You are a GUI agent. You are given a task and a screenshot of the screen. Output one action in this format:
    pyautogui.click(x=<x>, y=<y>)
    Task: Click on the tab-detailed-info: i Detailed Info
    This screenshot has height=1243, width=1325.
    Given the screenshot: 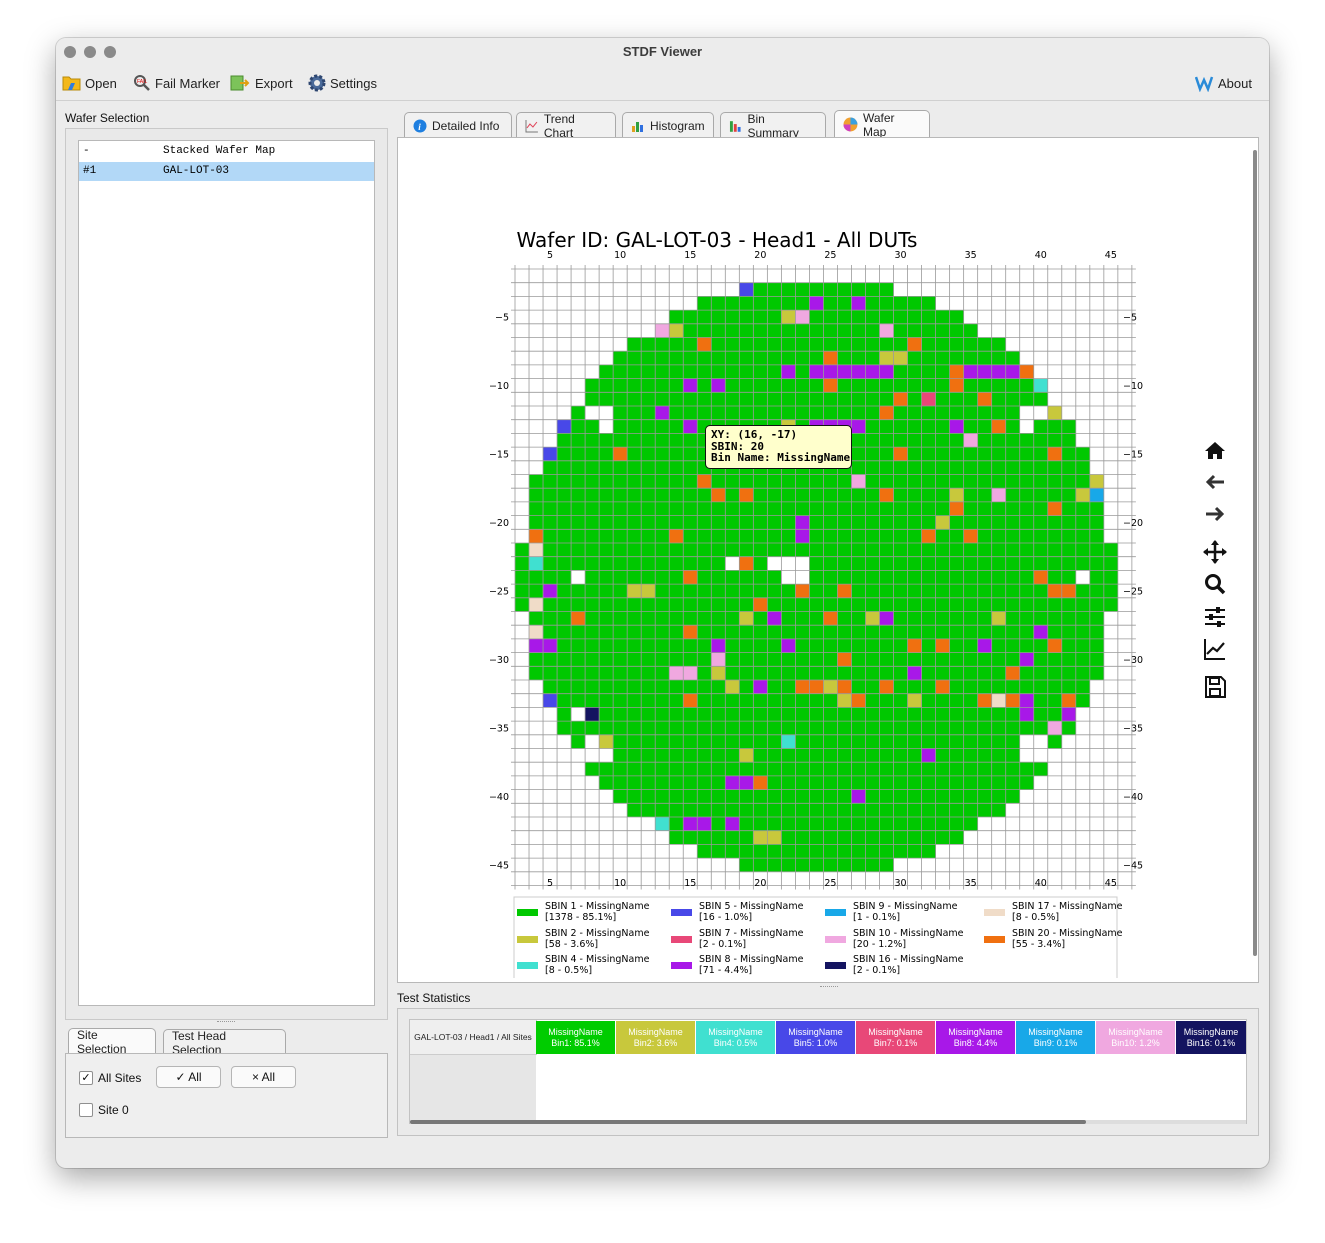 What is the action you would take?
    pyautogui.click(x=458, y=125)
    